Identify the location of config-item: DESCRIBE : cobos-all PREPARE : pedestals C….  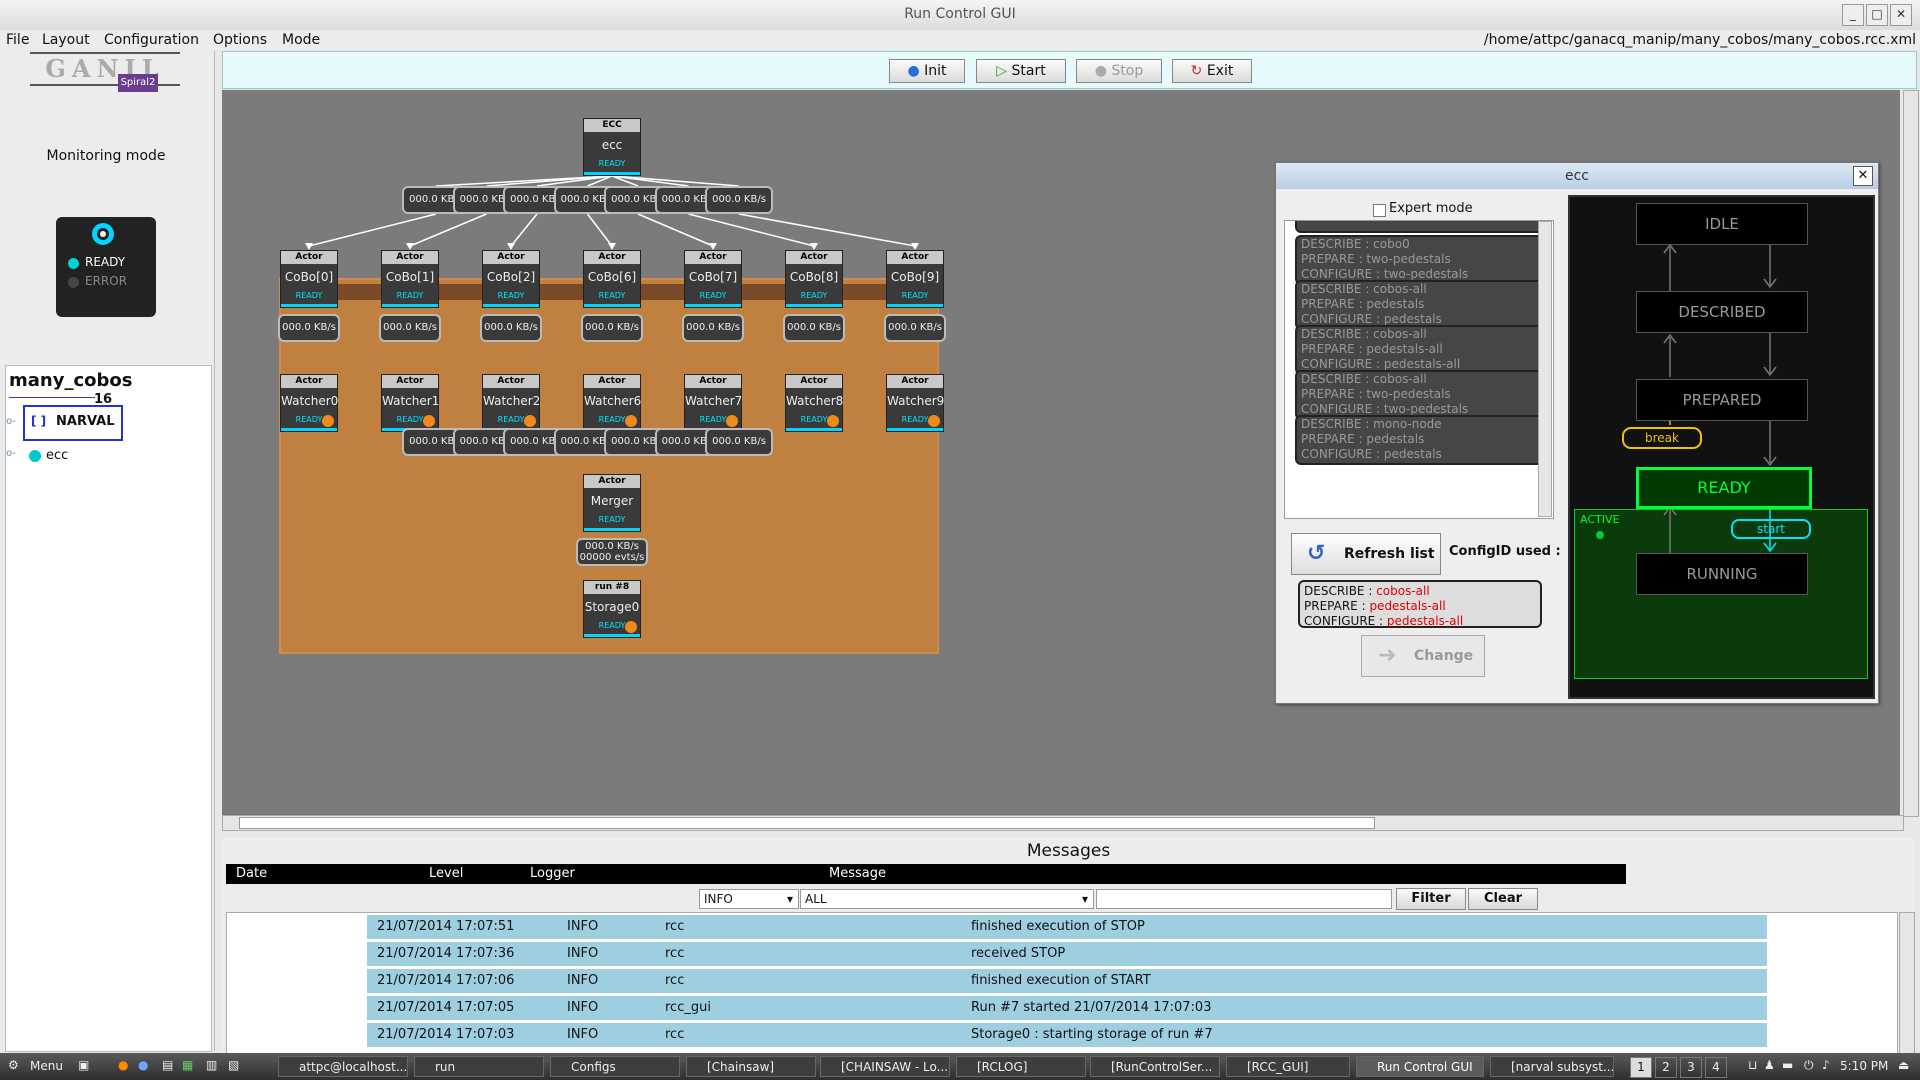
(1421, 305).